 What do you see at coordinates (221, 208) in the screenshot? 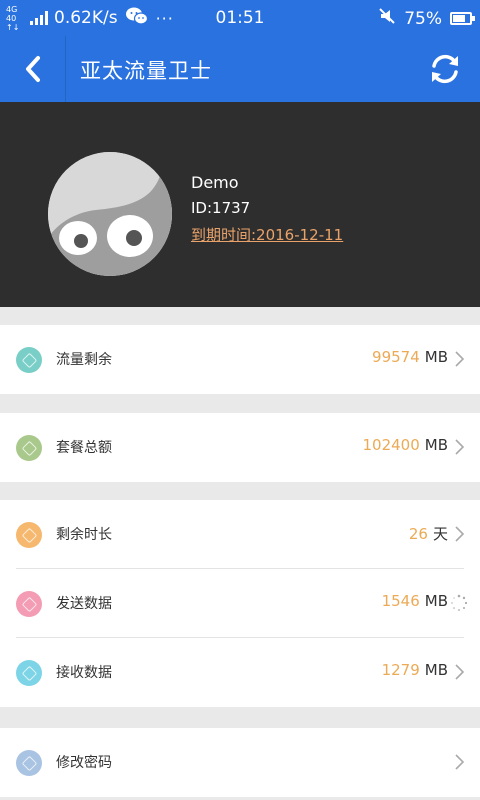
I see `user-id: ID:1737` at bounding box center [221, 208].